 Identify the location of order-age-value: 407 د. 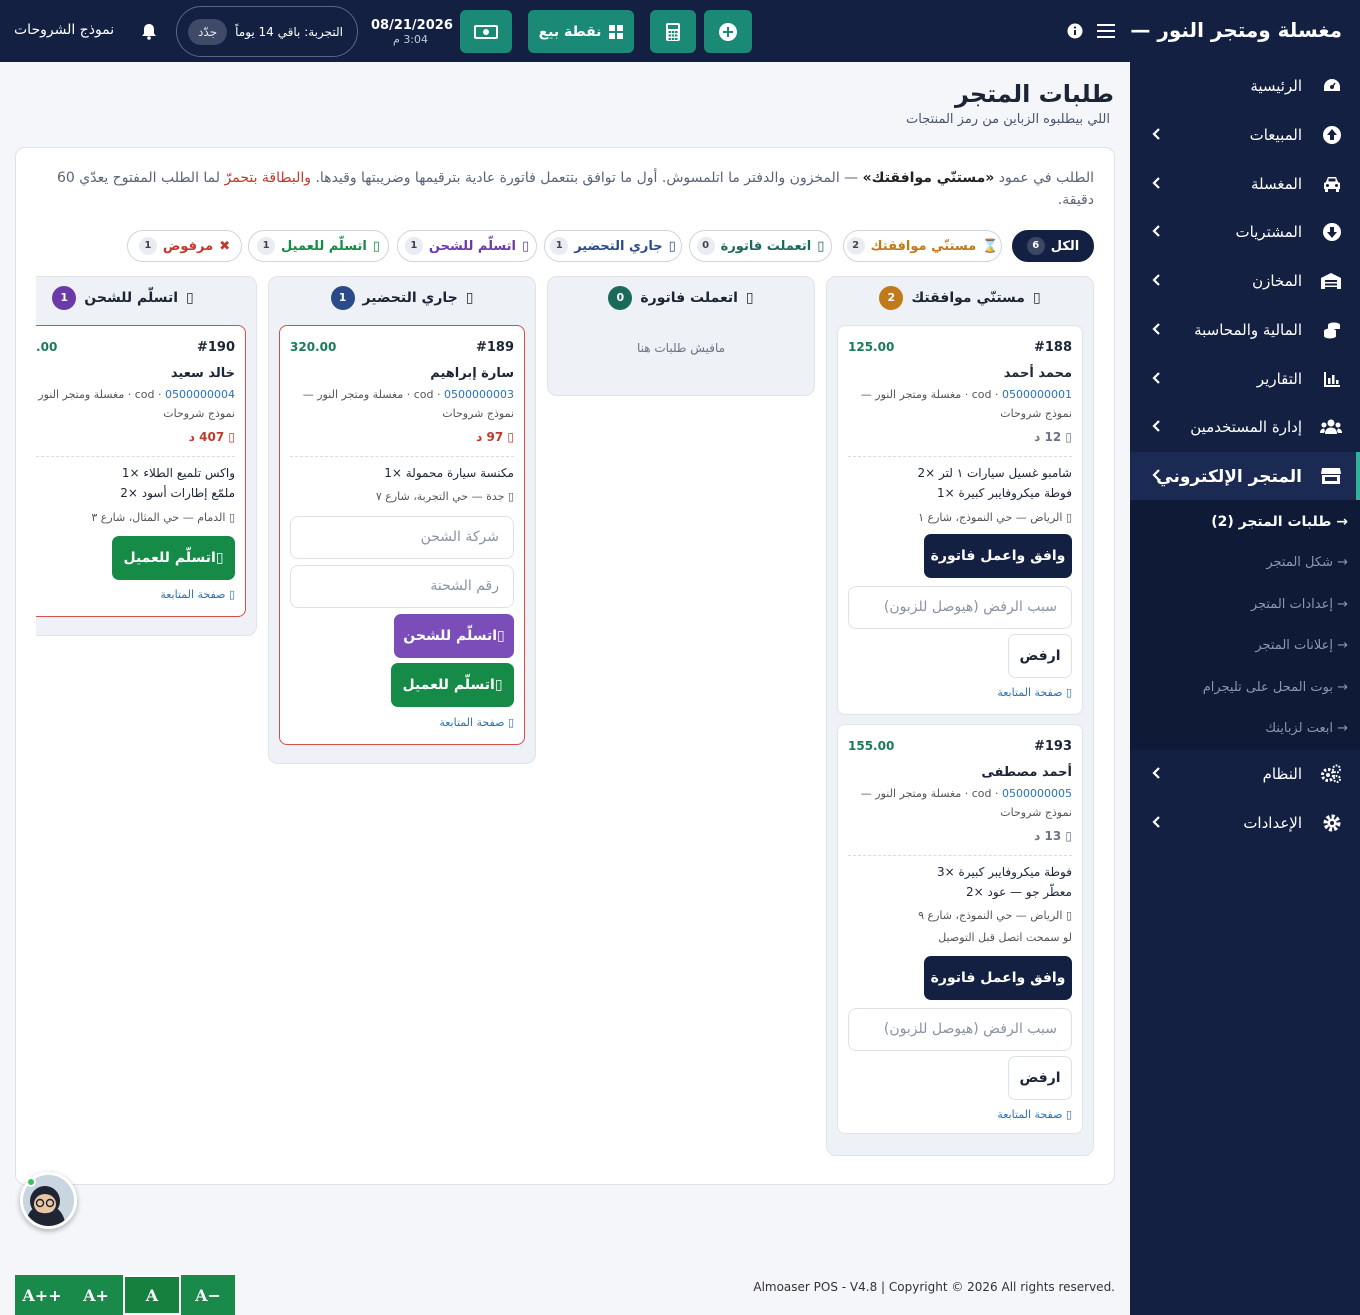
(206, 437).